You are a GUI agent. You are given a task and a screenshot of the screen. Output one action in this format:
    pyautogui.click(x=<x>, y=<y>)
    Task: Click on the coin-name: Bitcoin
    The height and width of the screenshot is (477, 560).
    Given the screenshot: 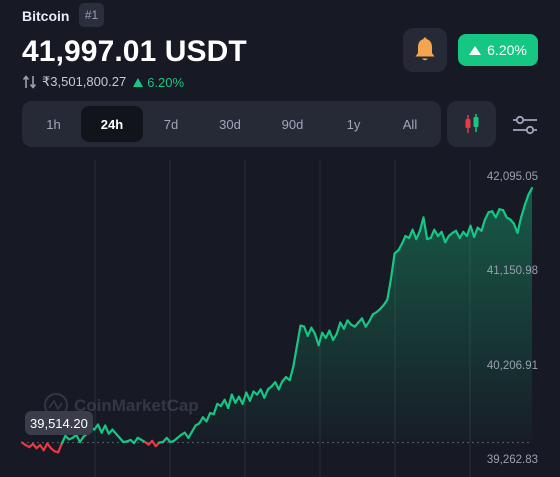 What is the action you would take?
    pyautogui.click(x=46, y=16)
    